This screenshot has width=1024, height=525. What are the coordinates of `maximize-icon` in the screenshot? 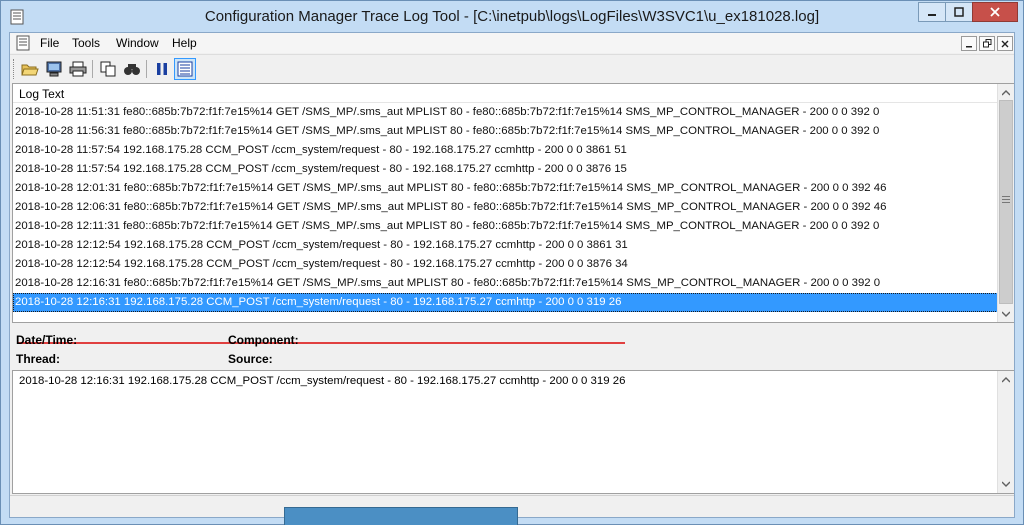 It's located at (959, 12).